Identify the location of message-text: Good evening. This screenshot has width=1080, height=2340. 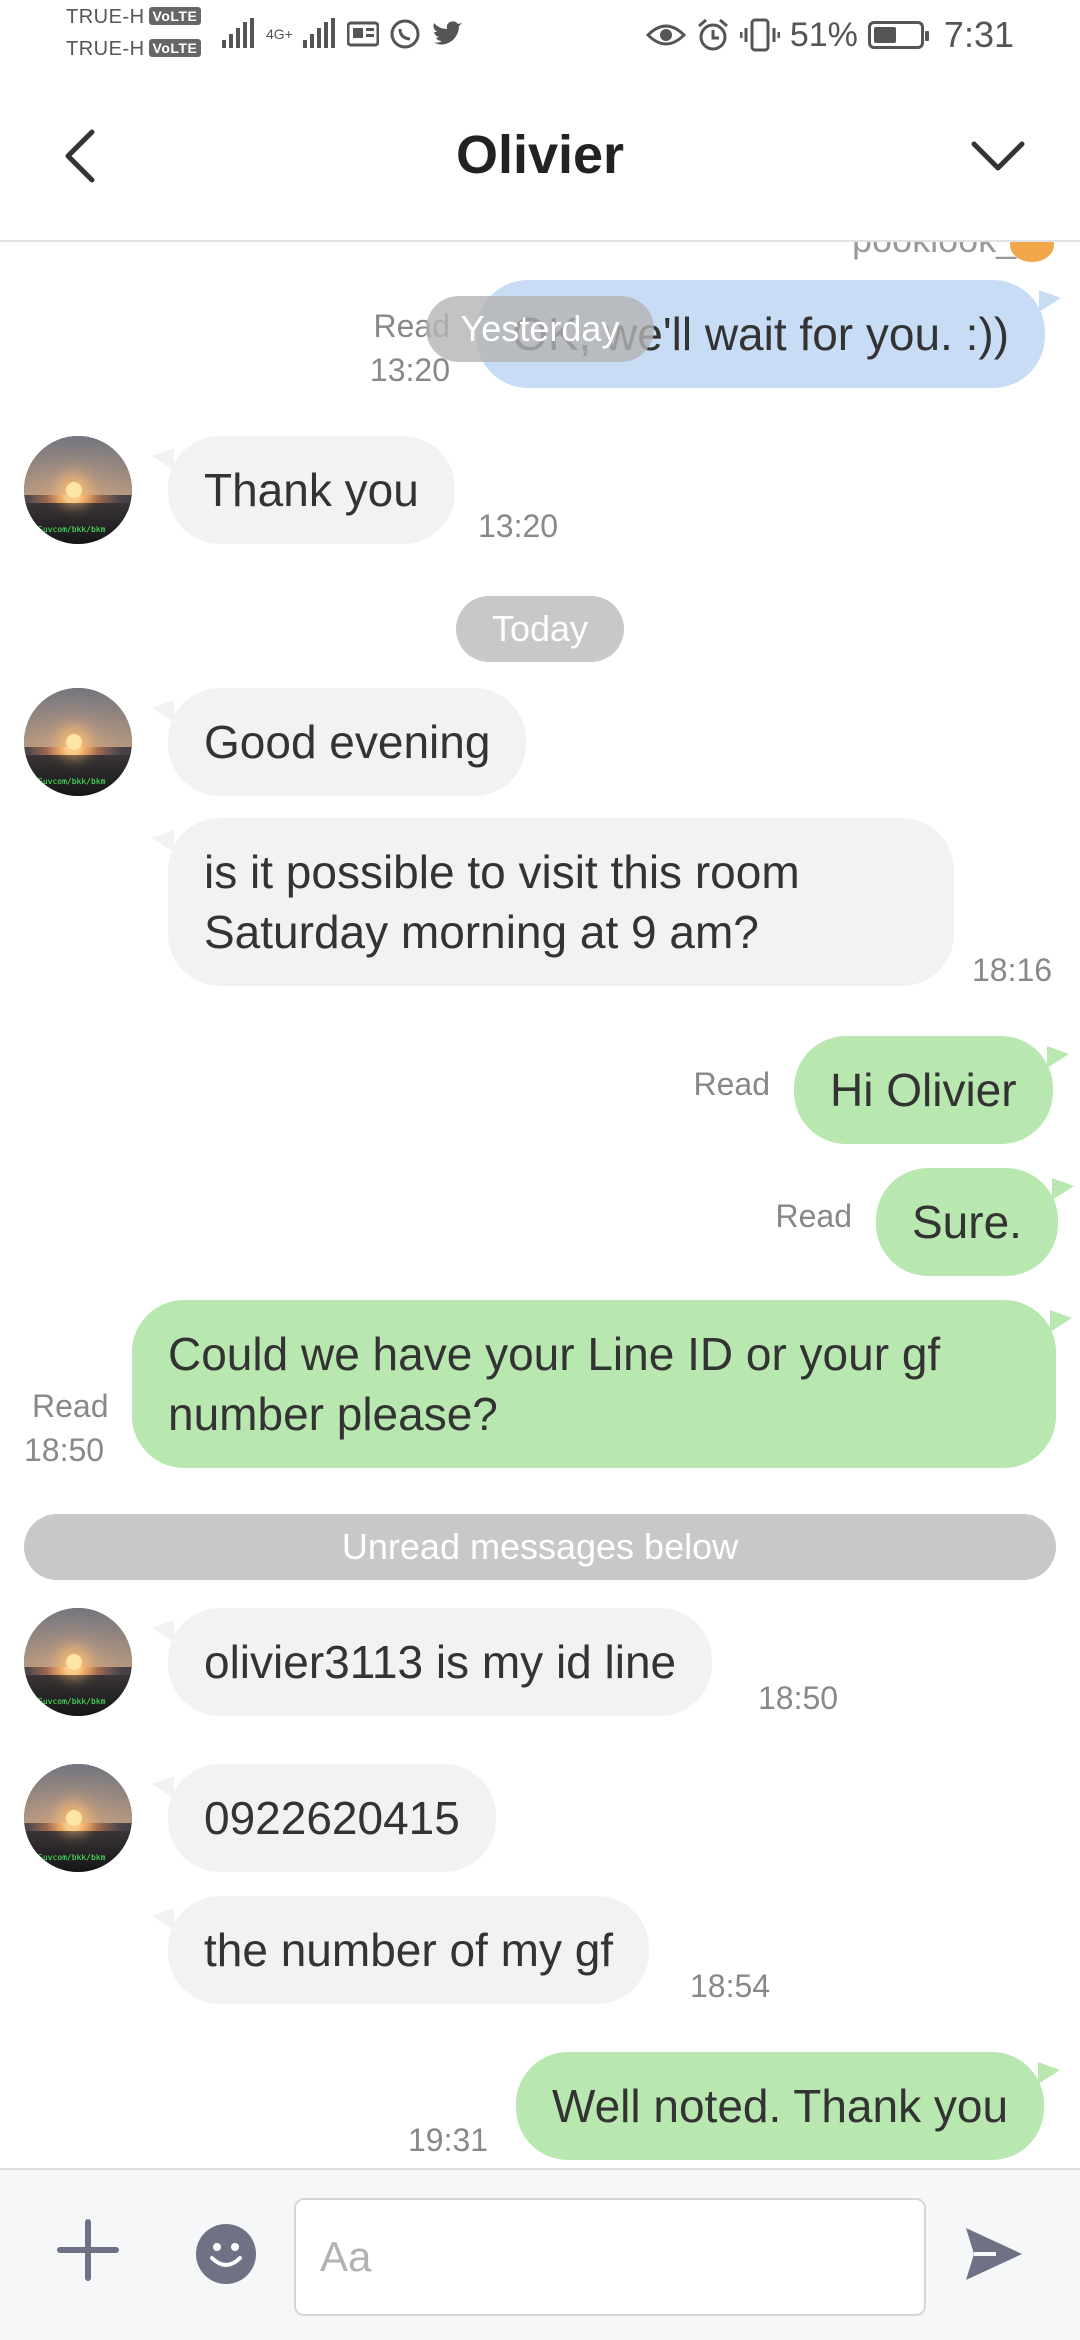
(347, 742).